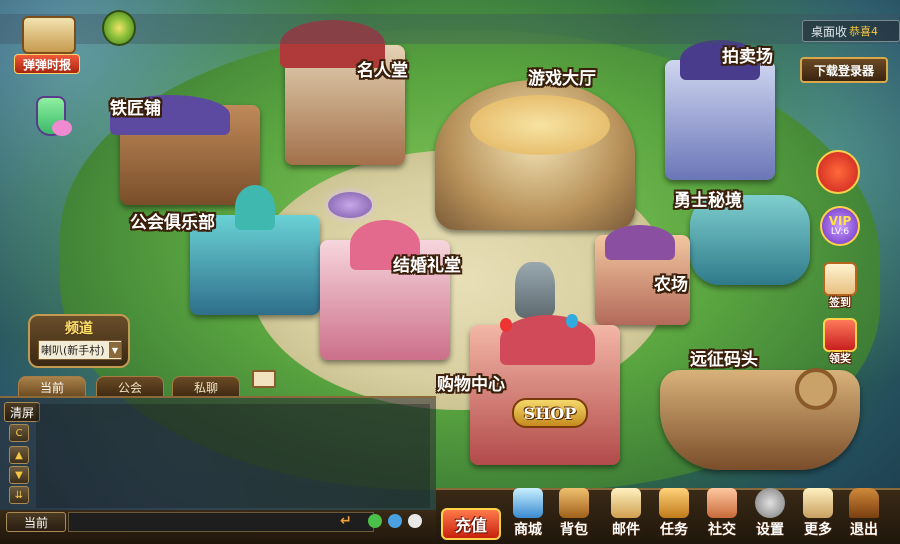 The height and width of the screenshot is (544, 900). Describe the element at coordinates (747, 54) in the screenshot. I see `label-auction: 拍卖场` at that location.